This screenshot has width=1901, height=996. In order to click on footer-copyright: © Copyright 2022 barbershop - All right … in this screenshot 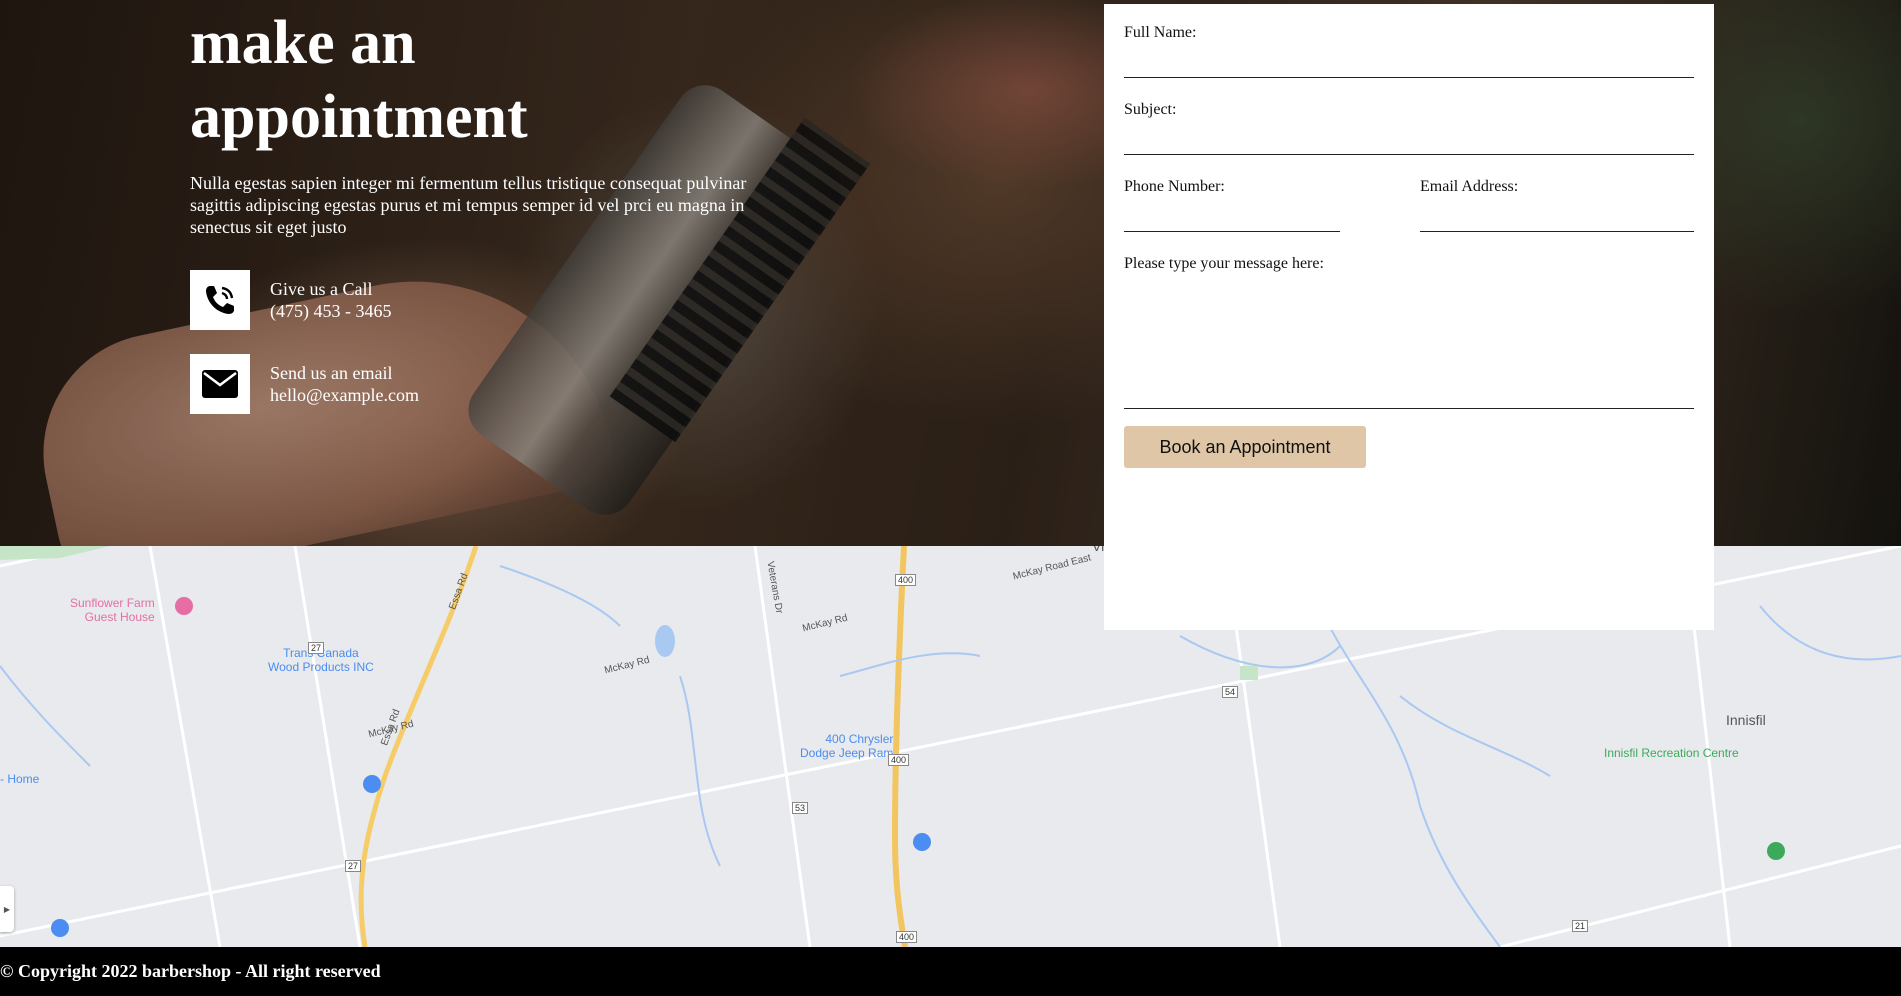, I will do `click(190, 971)`.